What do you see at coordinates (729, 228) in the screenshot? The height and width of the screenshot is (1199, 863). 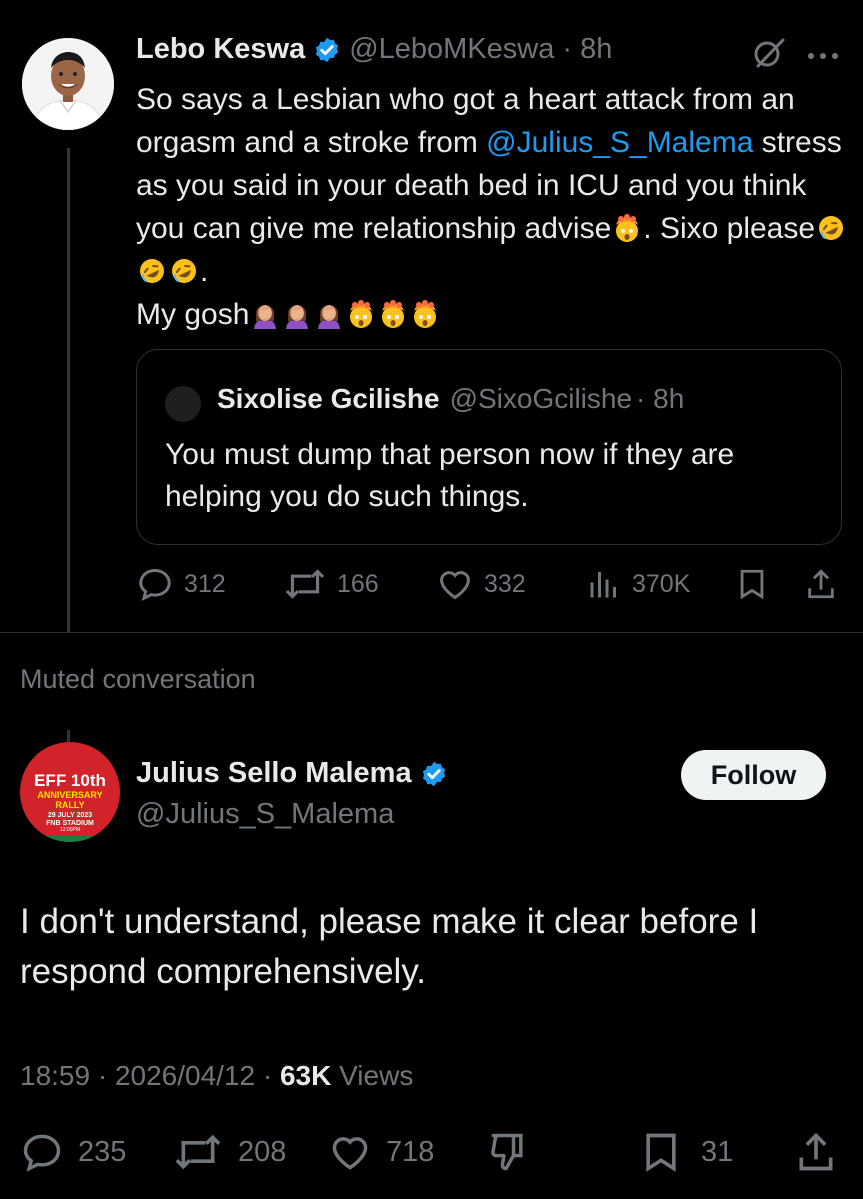 I see `tweet1-text-part3: . Sixo please` at bounding box center [729, 228].